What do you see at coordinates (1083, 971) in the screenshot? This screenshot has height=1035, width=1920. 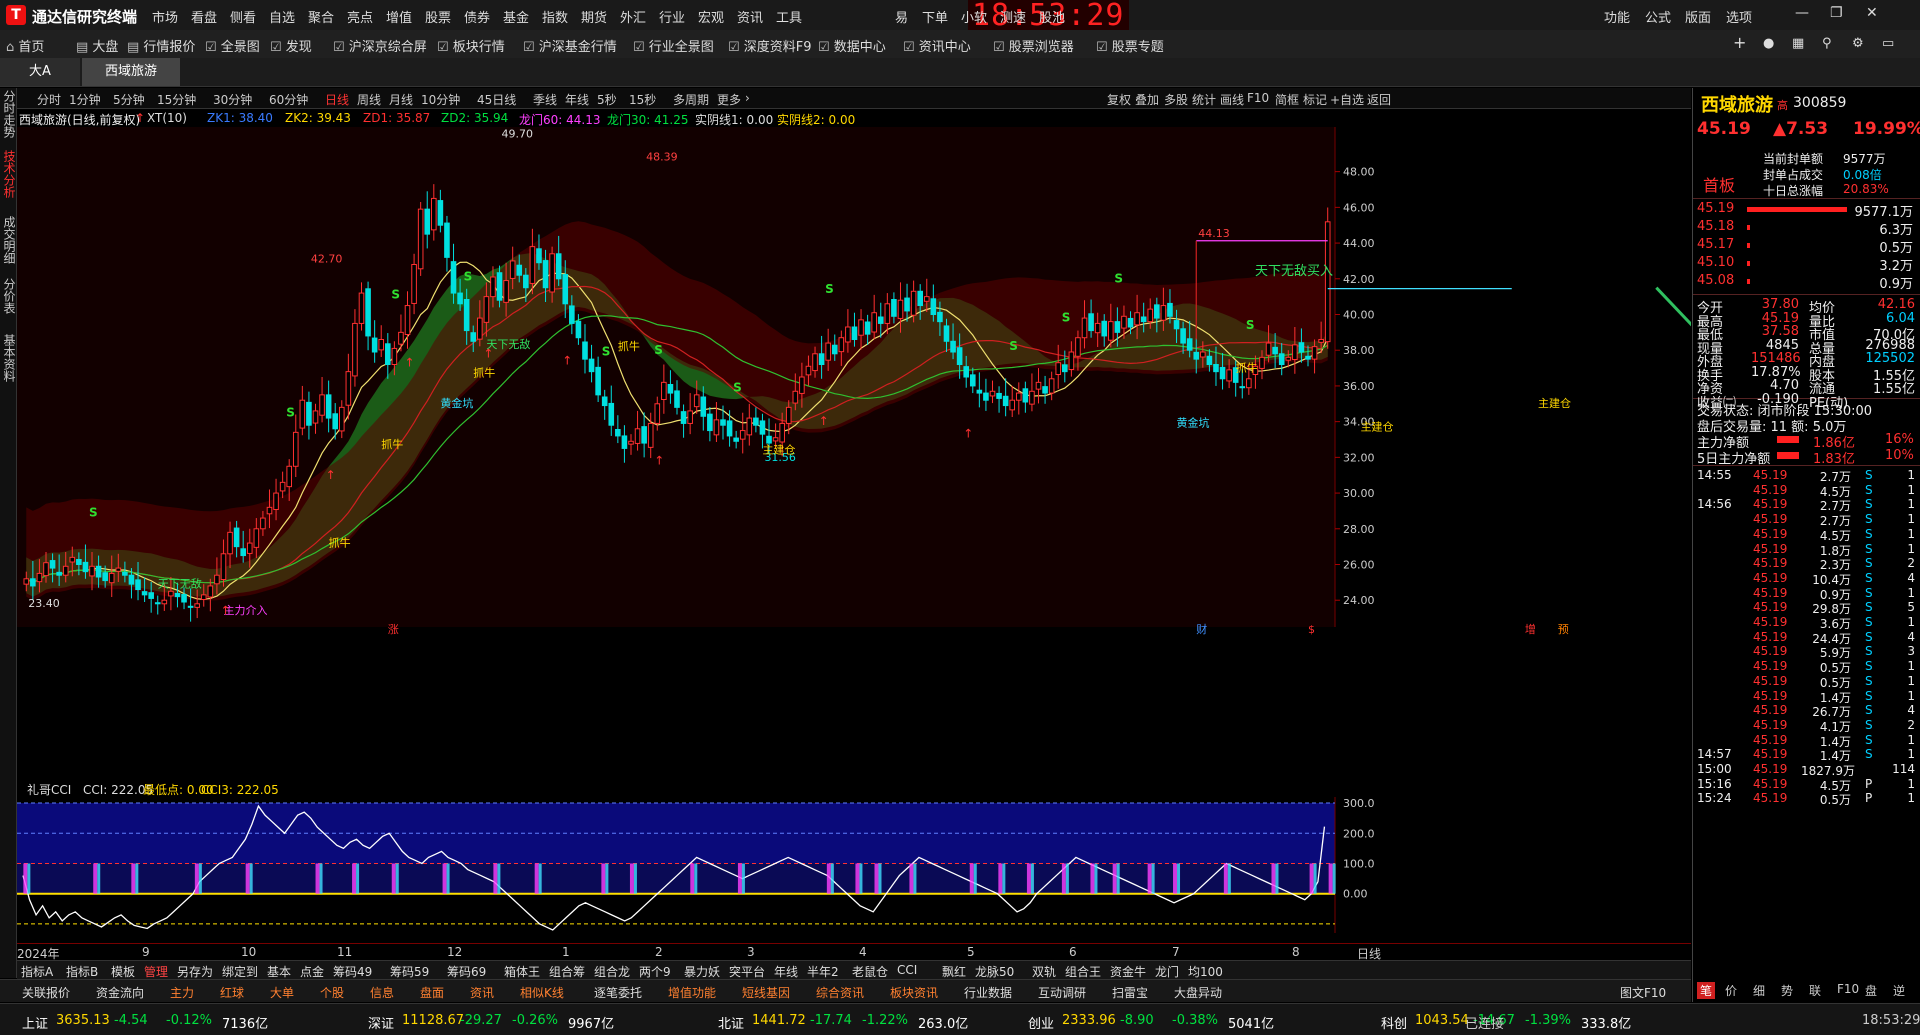 I see `indicator-tab-24: 组合王` at bounding box center [1083, 971].